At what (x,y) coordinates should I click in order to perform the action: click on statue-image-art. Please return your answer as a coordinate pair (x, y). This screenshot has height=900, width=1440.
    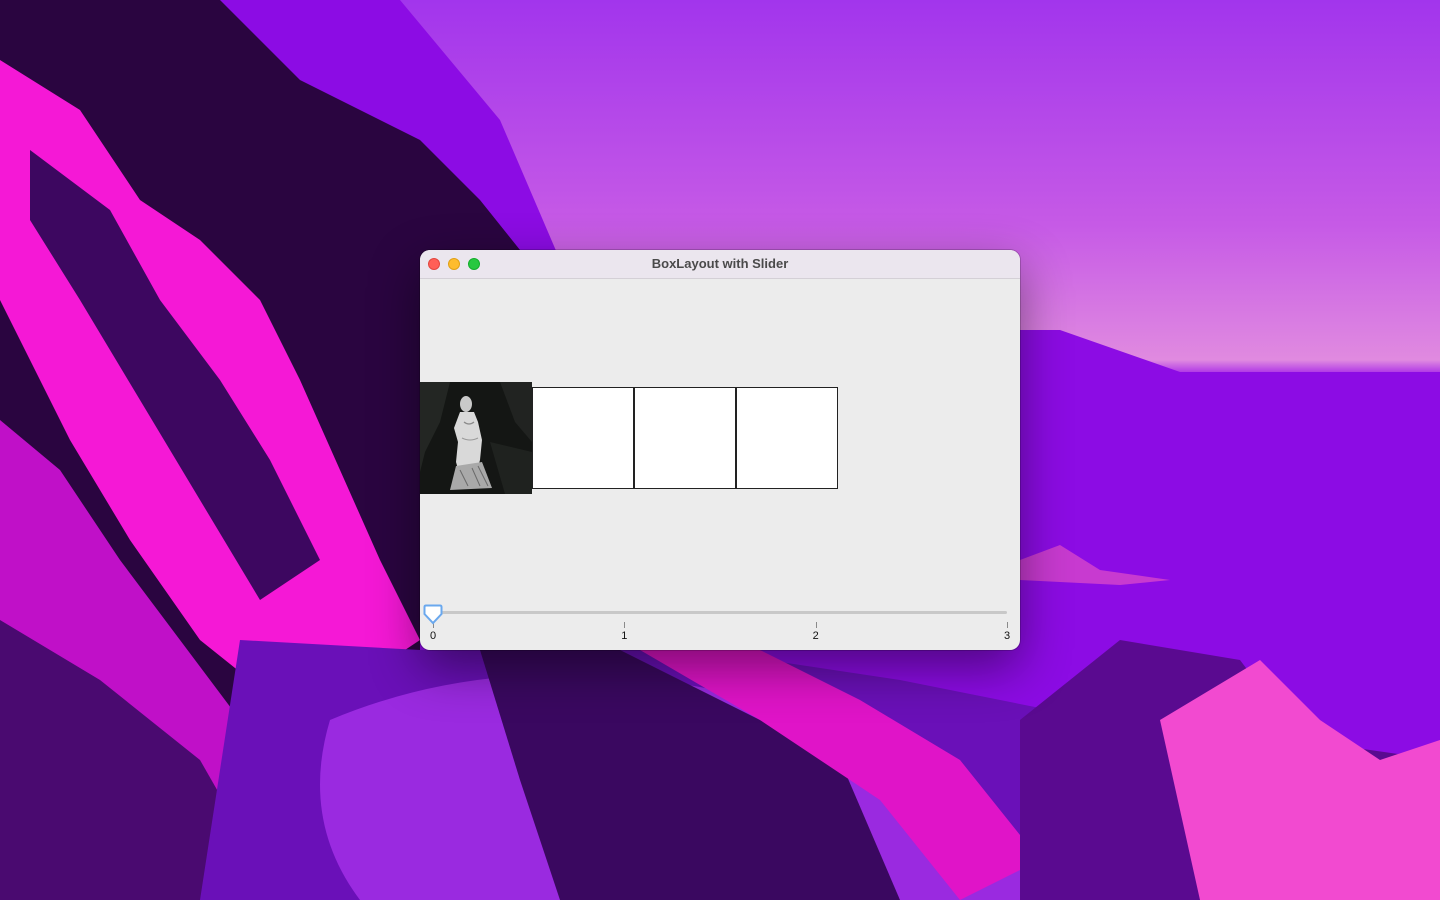
    Looking at the image, I should click on (476, 438).